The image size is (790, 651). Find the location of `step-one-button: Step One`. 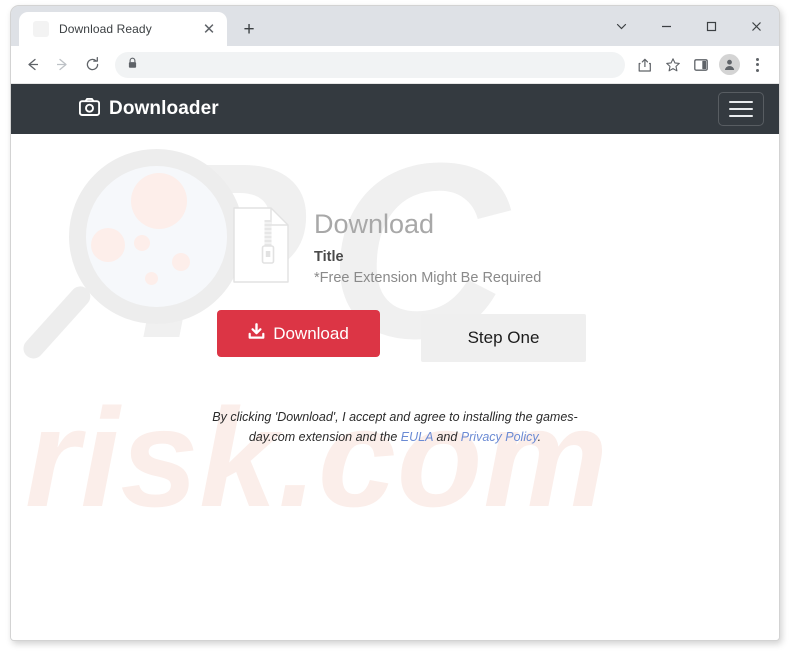

step-one-button: Step One is located at coordinates (503, 338).